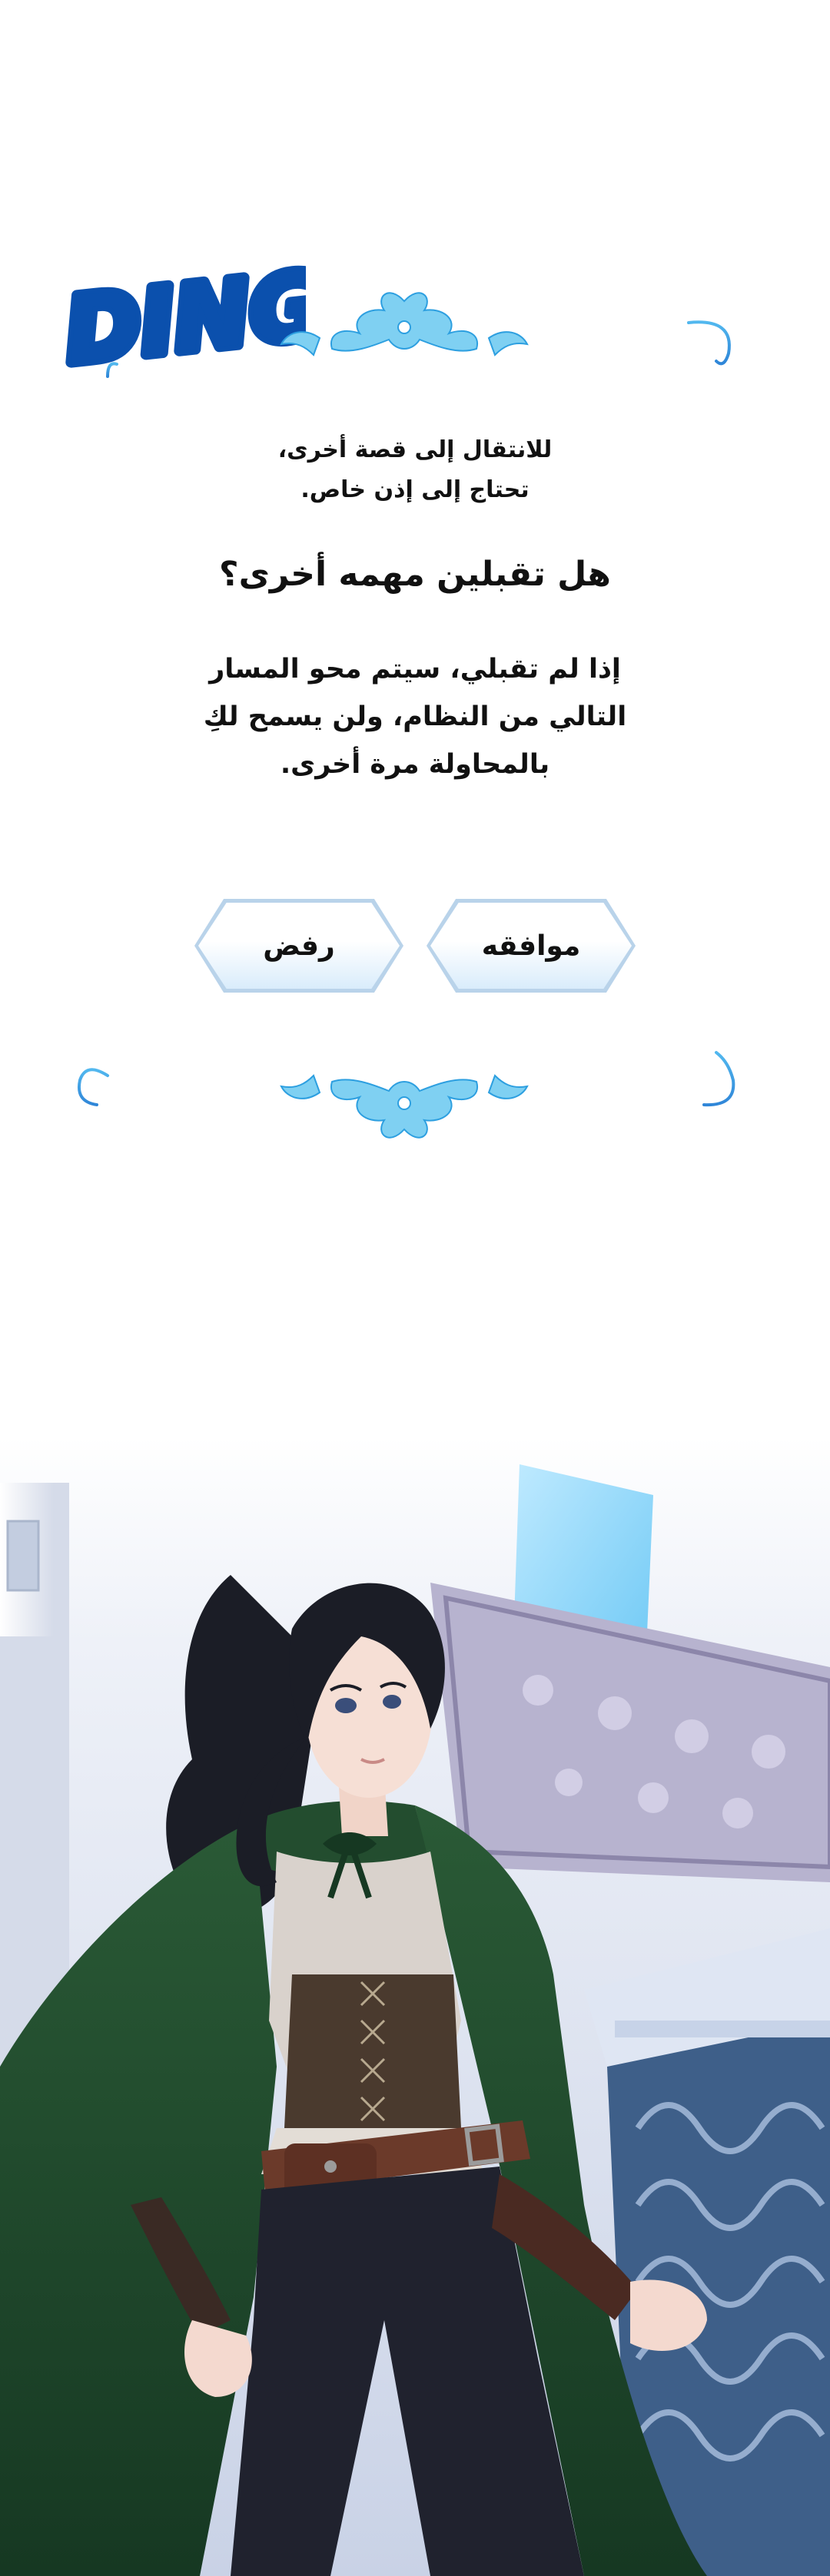 The image size is (830, 2576). I want to click on system-question: هل تقبلين مهمه أخرى؟, so click(415, 574).